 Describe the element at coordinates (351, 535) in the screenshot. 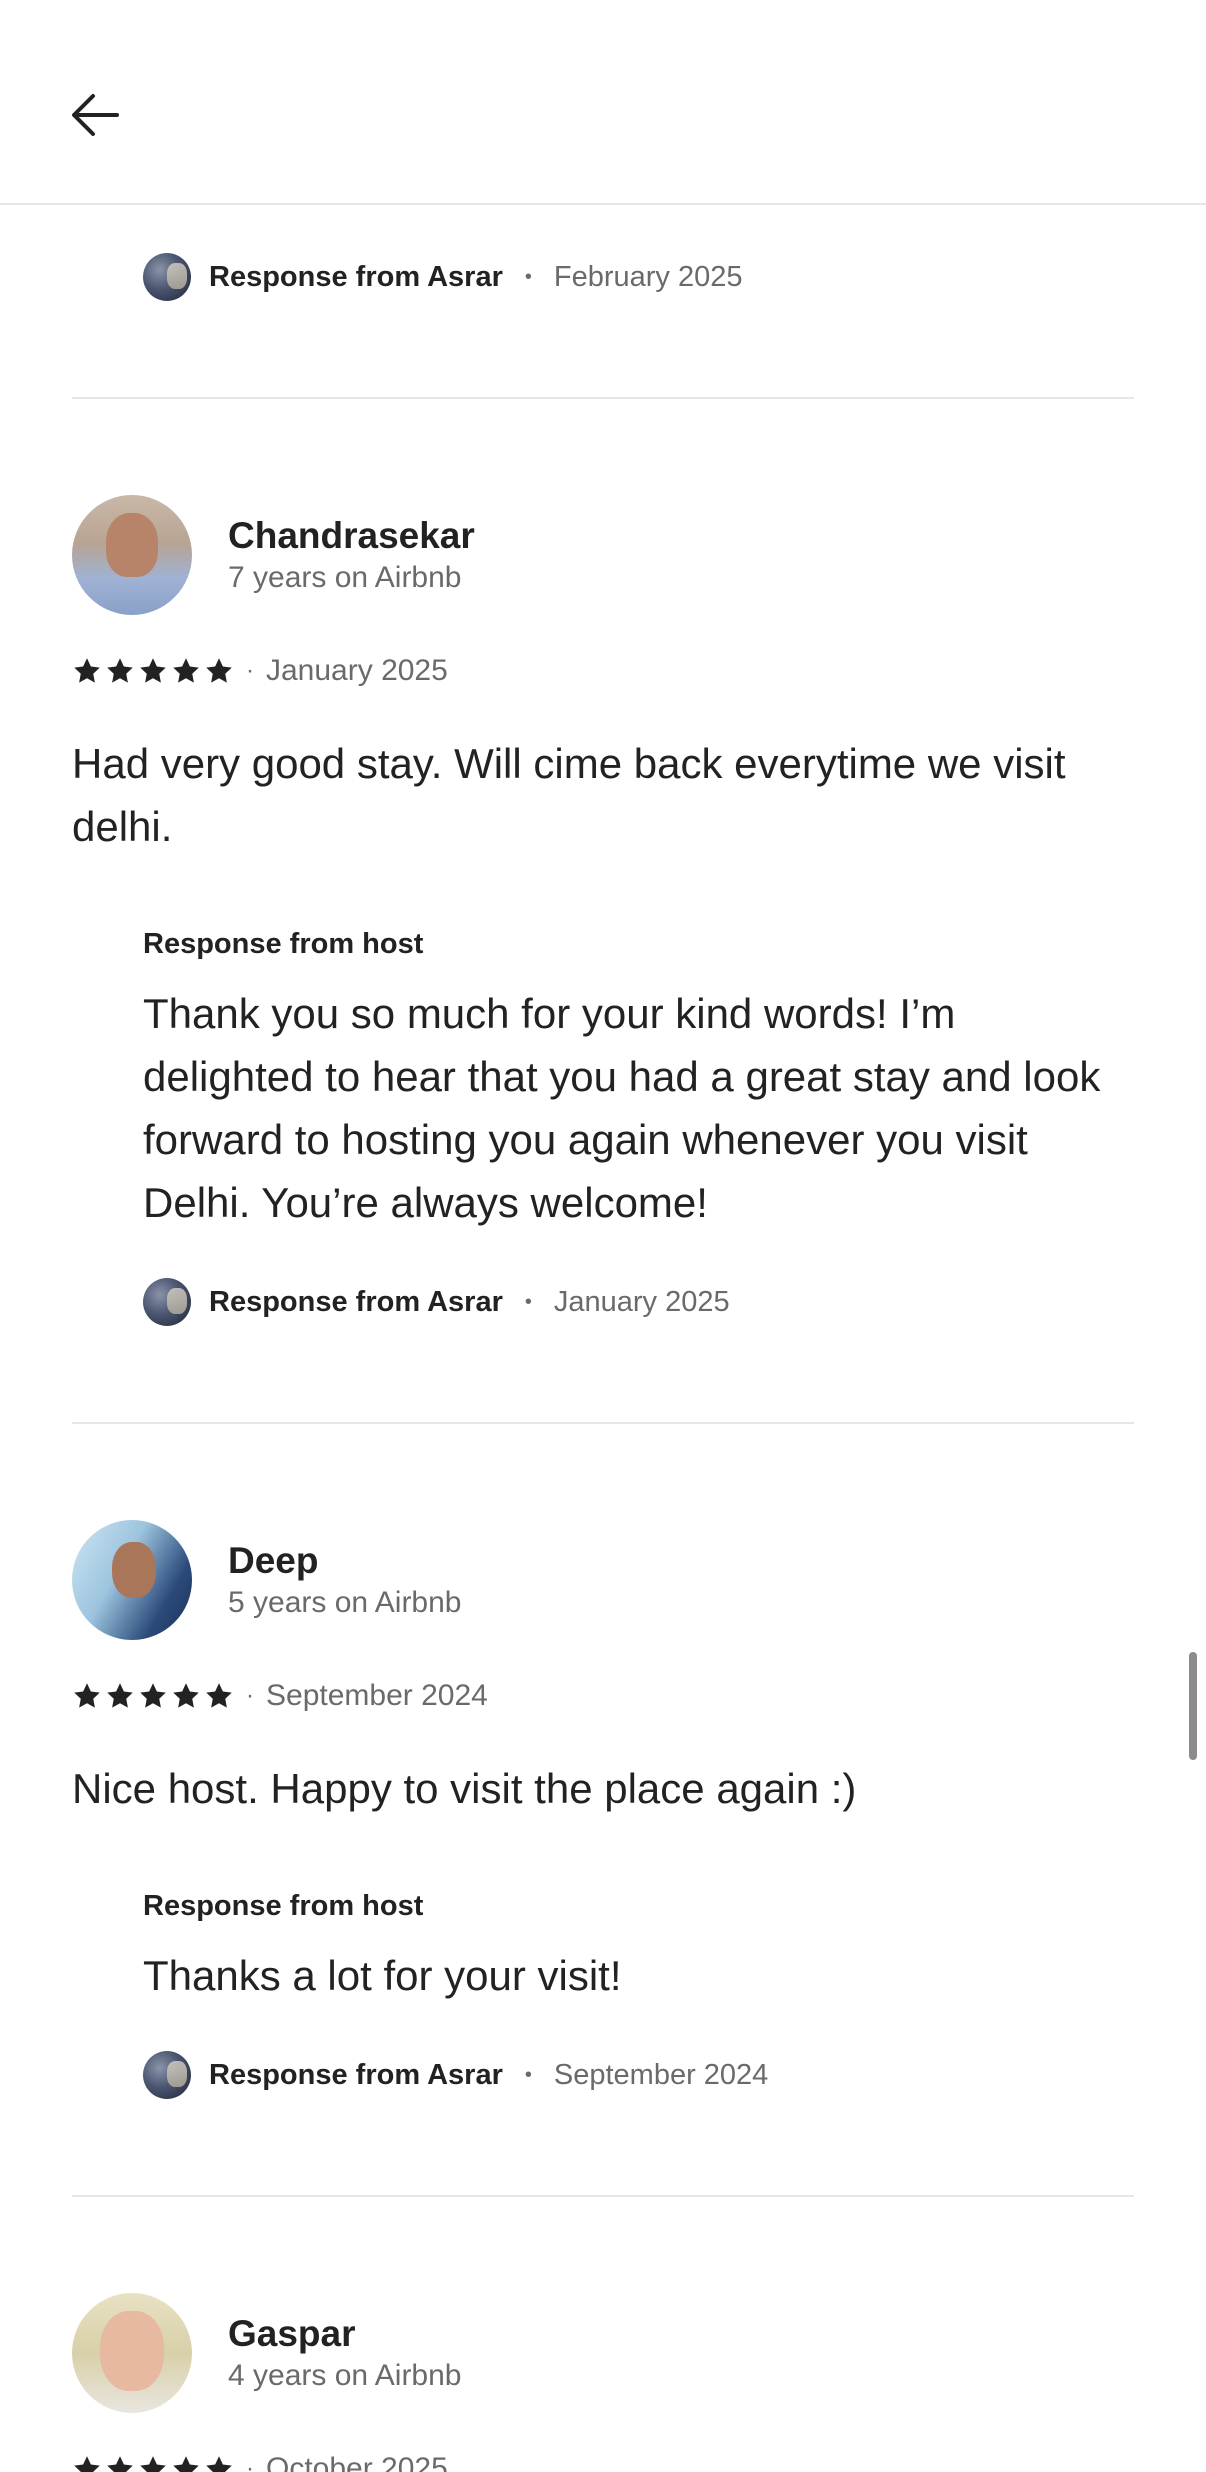

I see `reviewer-name: Chandrasekar` at that location.